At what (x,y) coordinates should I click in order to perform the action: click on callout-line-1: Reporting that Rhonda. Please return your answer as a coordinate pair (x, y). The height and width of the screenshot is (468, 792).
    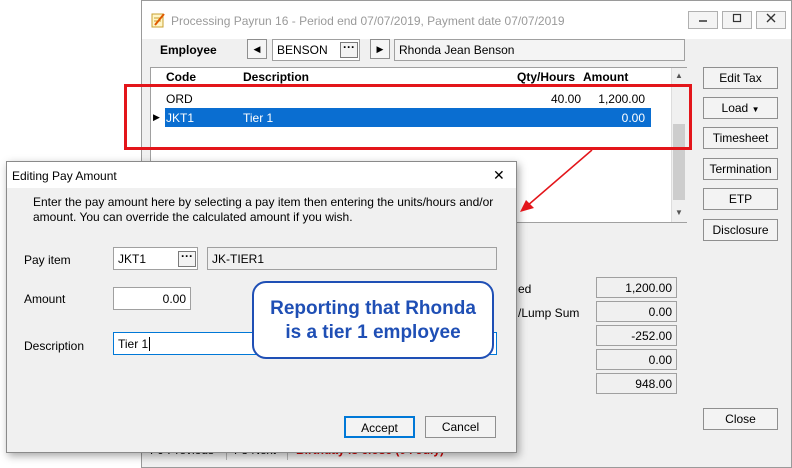
    Looking at the image, I should click on (373, 308).